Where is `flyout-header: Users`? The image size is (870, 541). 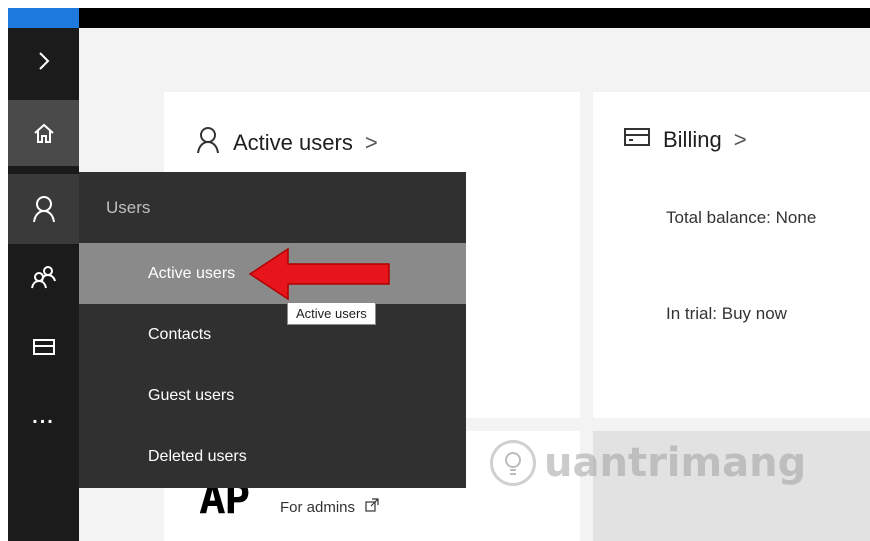
flyout-header: Users is located at coordinates (128, 207).